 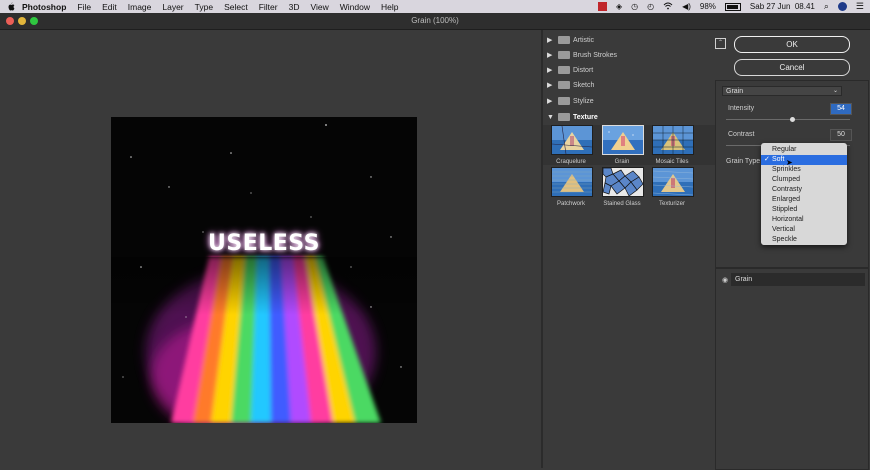 I want to click on user-avatar-icon, so click(x=842, y=6).